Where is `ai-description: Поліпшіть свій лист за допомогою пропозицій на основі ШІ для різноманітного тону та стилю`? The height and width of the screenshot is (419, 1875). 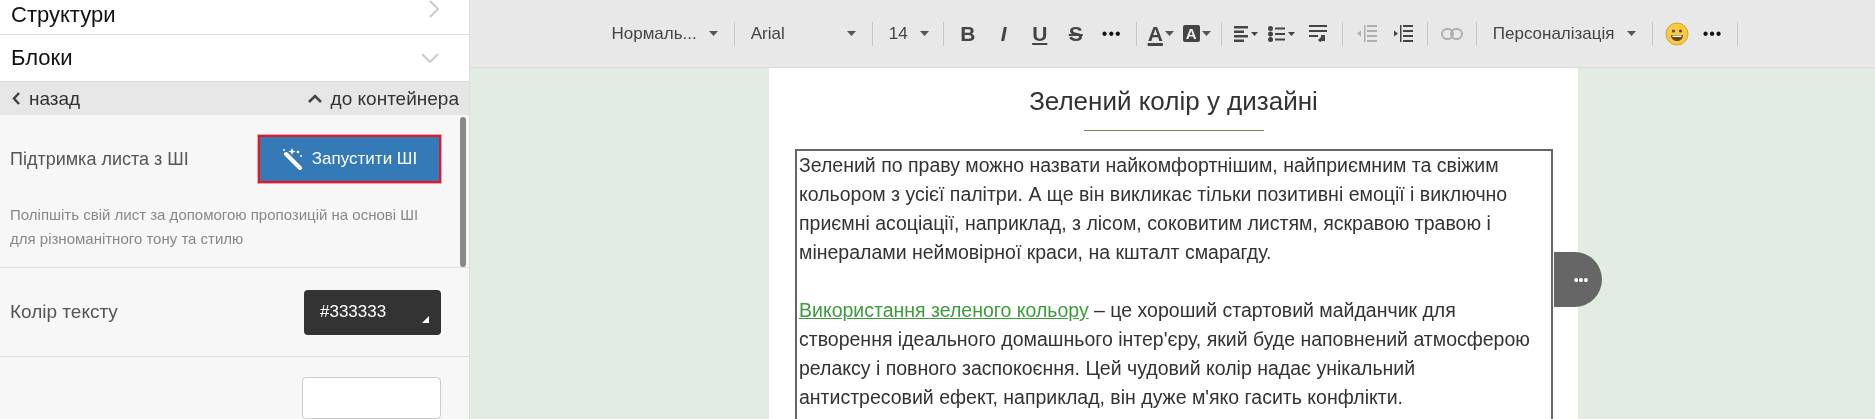
ai-description: Поліпшіть свій лист за допомогою пропозицій на основі ШІ для різноманітного тону та стилю is located at coordinates (215, 227).